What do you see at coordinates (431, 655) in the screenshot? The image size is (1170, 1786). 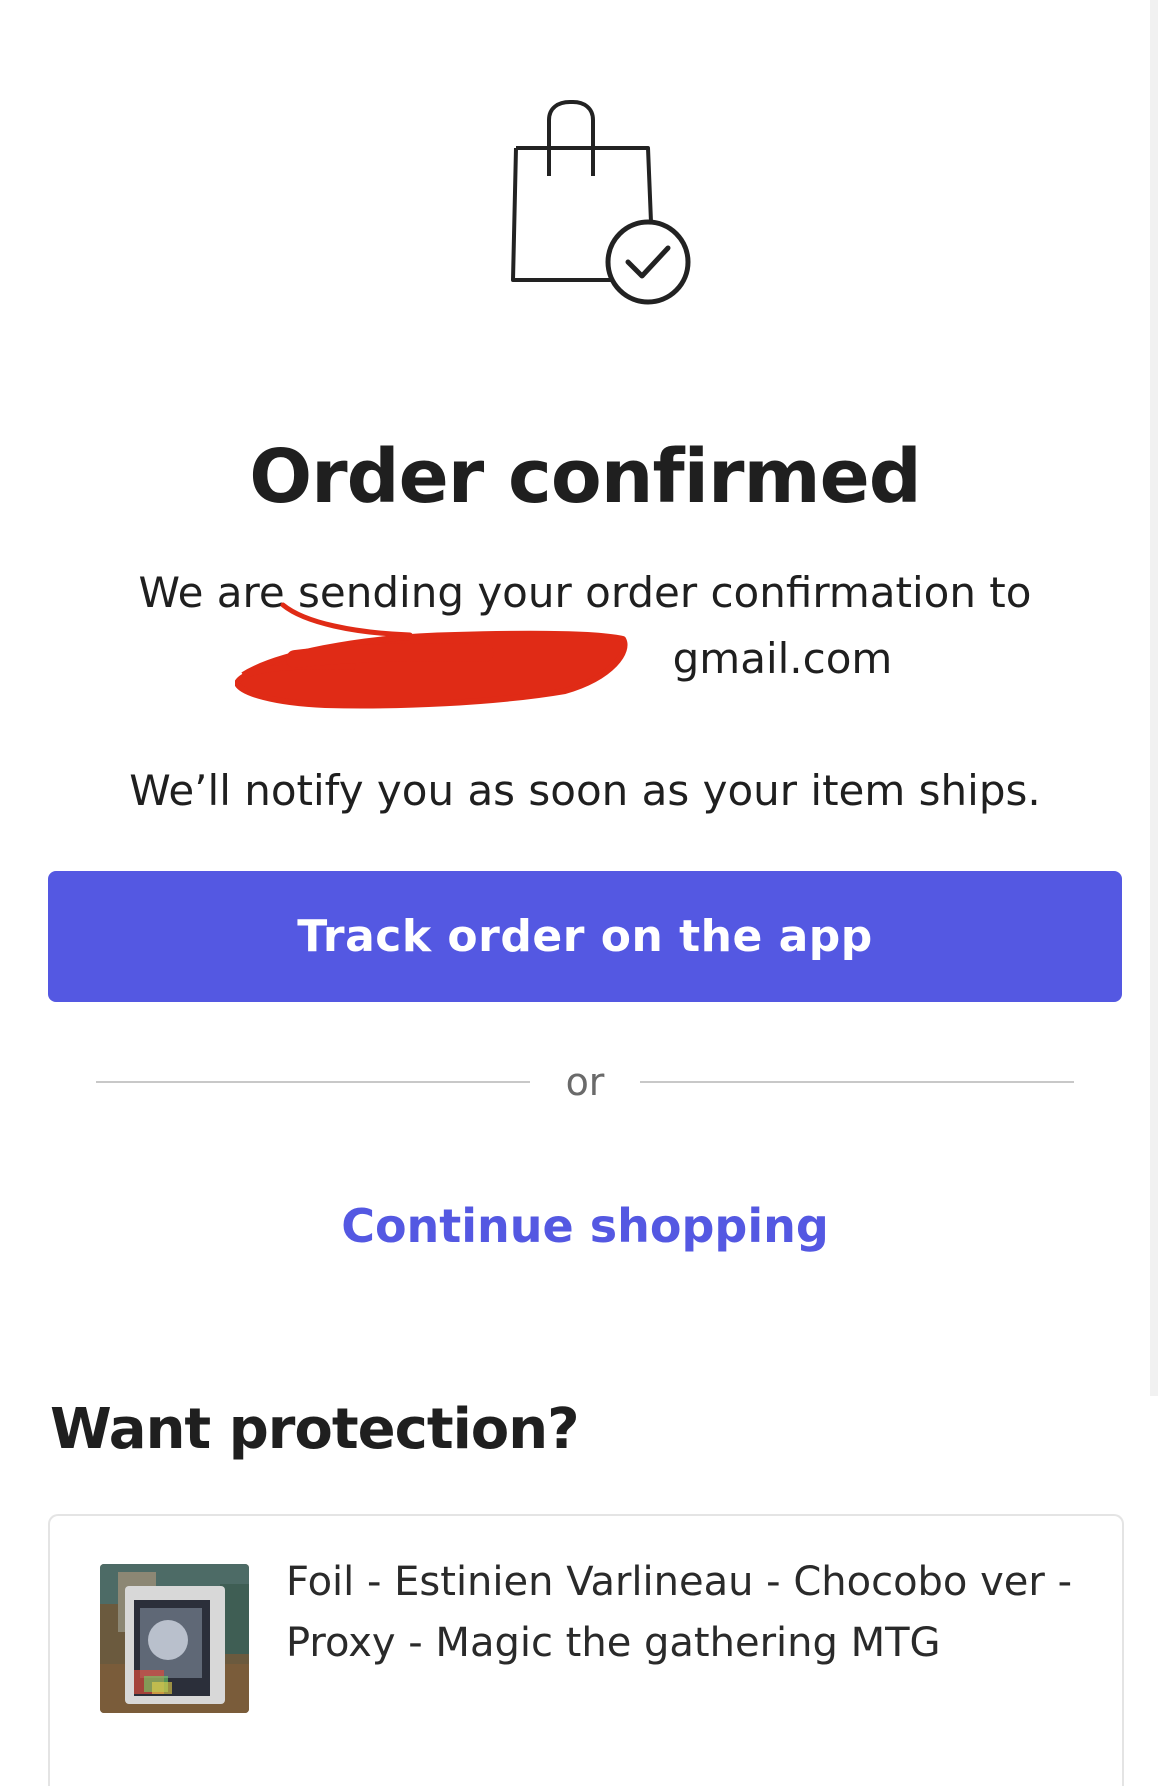 I see `redaction-scribble` at bounding box center [431, 655].